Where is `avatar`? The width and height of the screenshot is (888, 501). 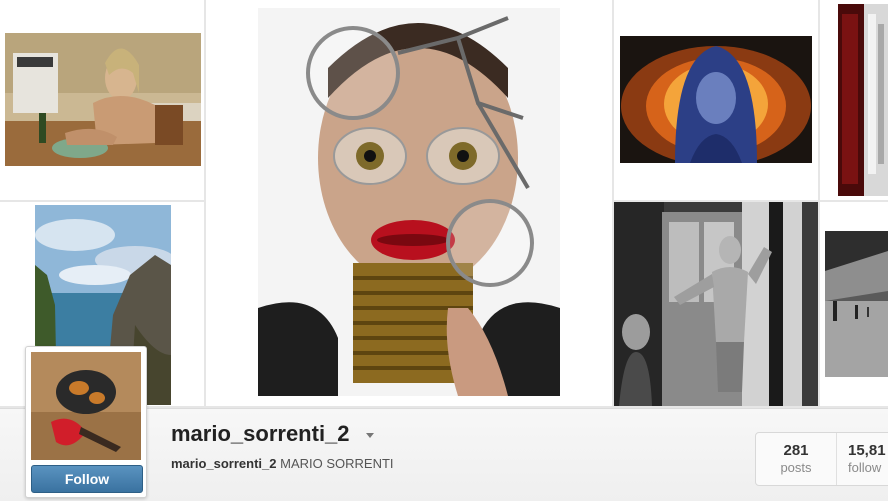
avatar is located at coordinates (86, 406).